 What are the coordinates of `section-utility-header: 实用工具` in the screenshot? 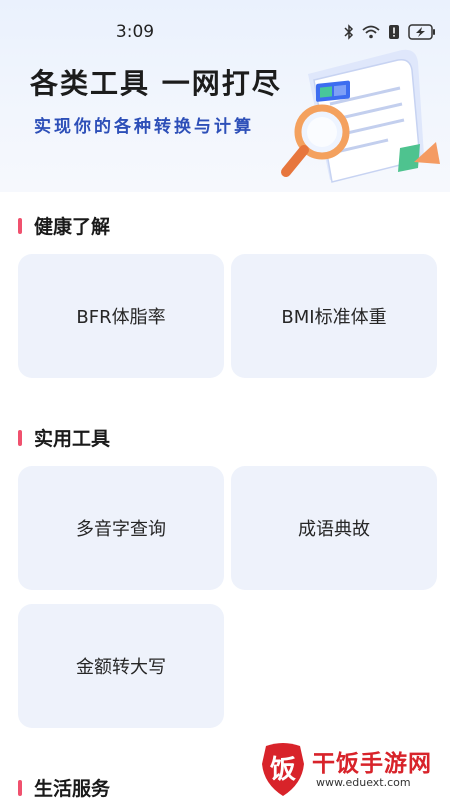 It's located at (64, 437).